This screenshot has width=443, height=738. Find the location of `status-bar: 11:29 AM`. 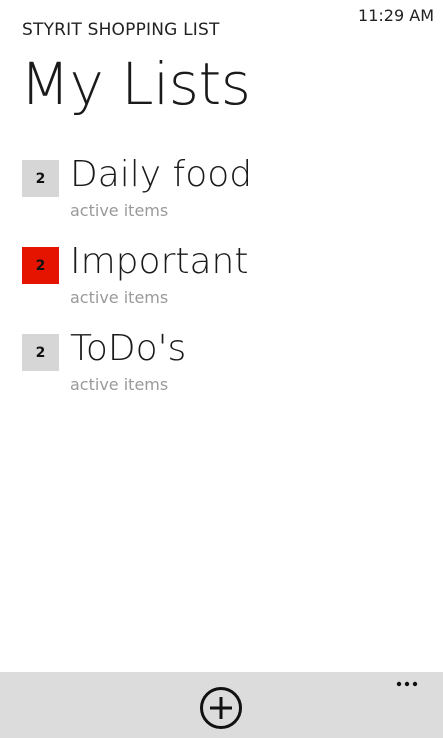

status-bar: 11:29 AM is located at coordinates (396, 15).